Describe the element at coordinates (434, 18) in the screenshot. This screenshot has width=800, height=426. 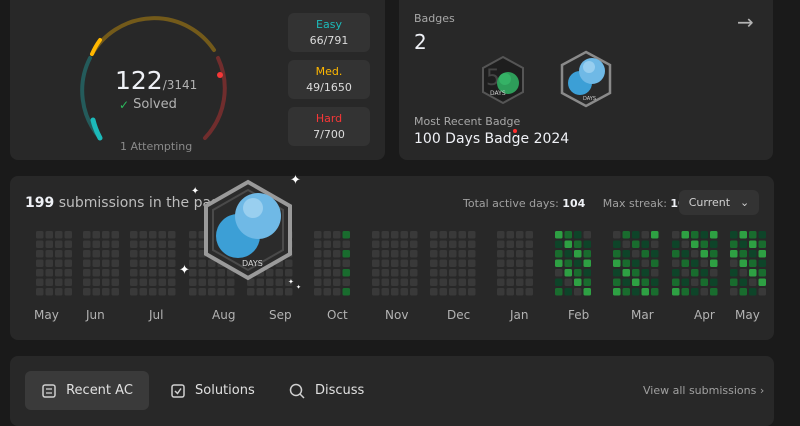
I see `badges-title: Badges` at that location.